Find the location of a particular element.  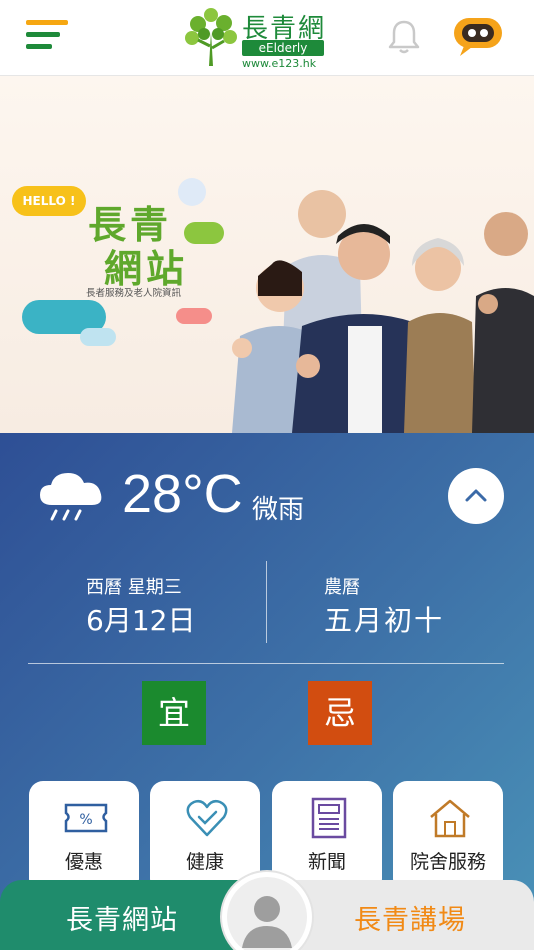

bottom-navigation: 長青網站 長青講場 is located at coordinates (267, 911).